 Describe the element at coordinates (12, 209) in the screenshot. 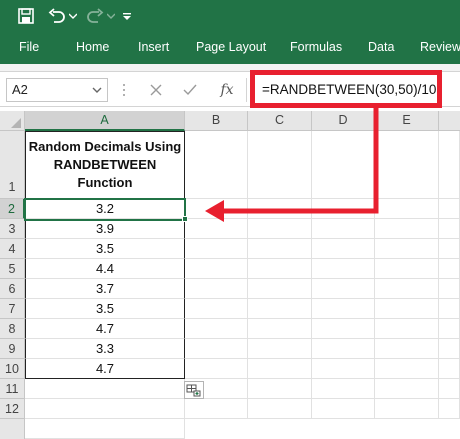

I see `row-header-2: 2` at that location.